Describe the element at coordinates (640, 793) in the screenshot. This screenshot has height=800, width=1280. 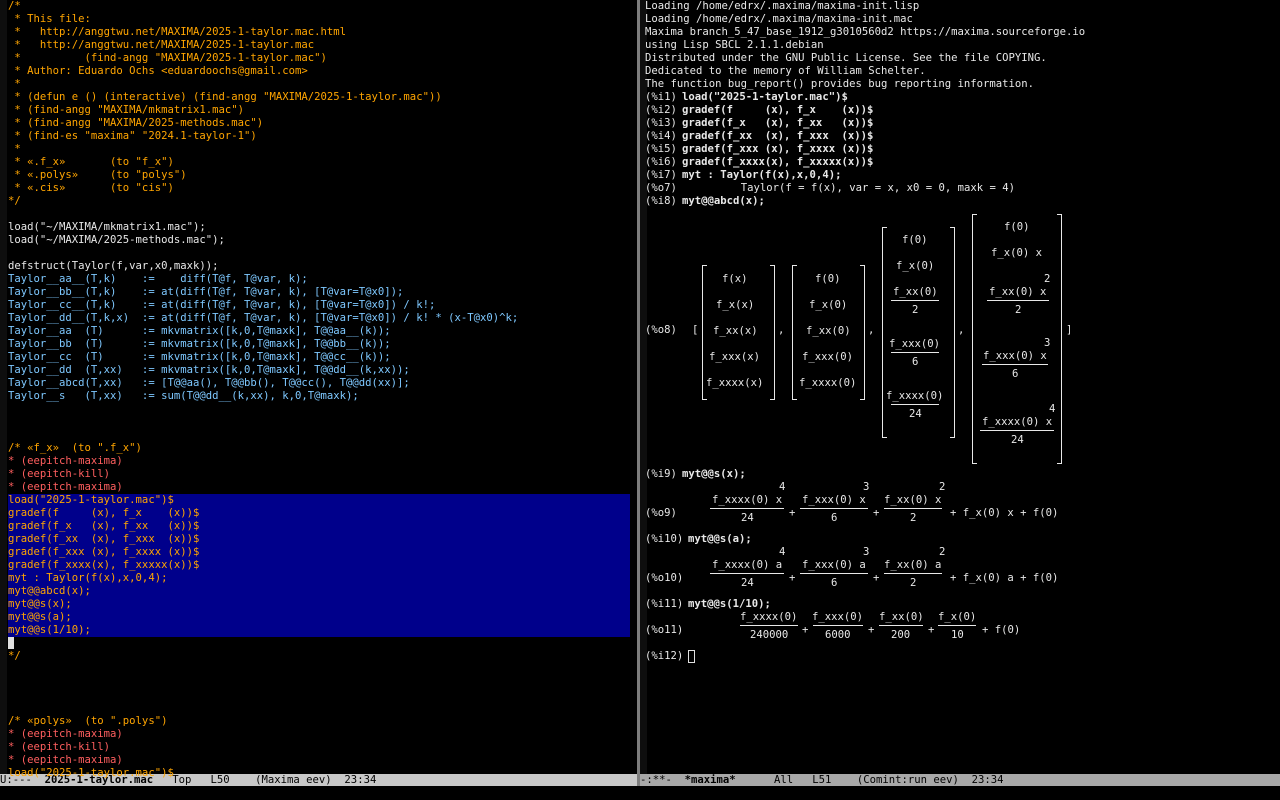
I see `minibuffer` at that location.